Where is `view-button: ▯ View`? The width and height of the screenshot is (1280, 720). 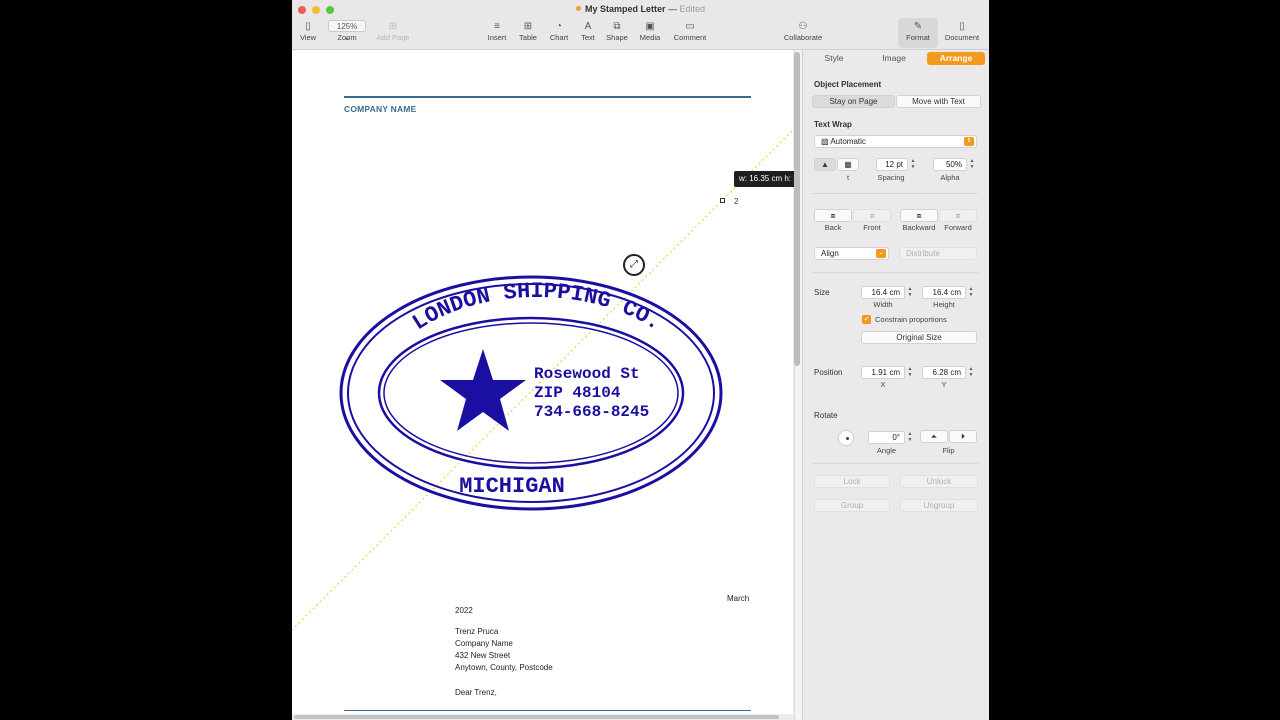
view-button: ▯ View is located at coordinates (308, 31).